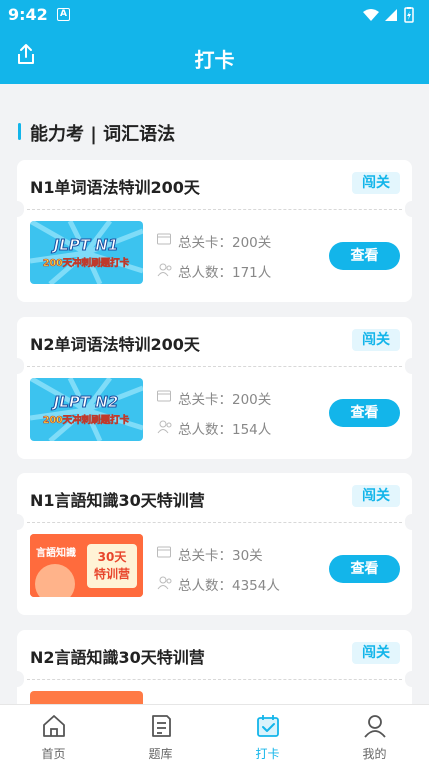 Image resolution: width=429 pixels, height=765 pixels. I want to click on profile-icon, so click(375, 728).